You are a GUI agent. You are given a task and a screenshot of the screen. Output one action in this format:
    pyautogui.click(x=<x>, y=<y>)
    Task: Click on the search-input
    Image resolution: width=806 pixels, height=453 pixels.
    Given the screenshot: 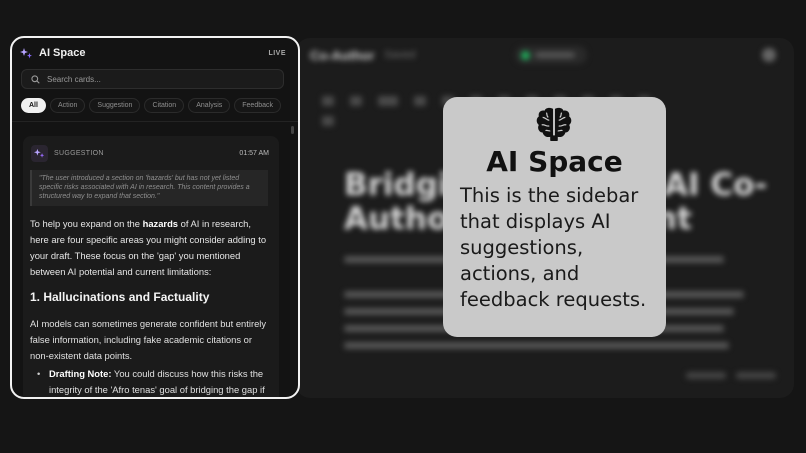 What is the action you would take?
    pyautogui.click(x=157, y=79)
    